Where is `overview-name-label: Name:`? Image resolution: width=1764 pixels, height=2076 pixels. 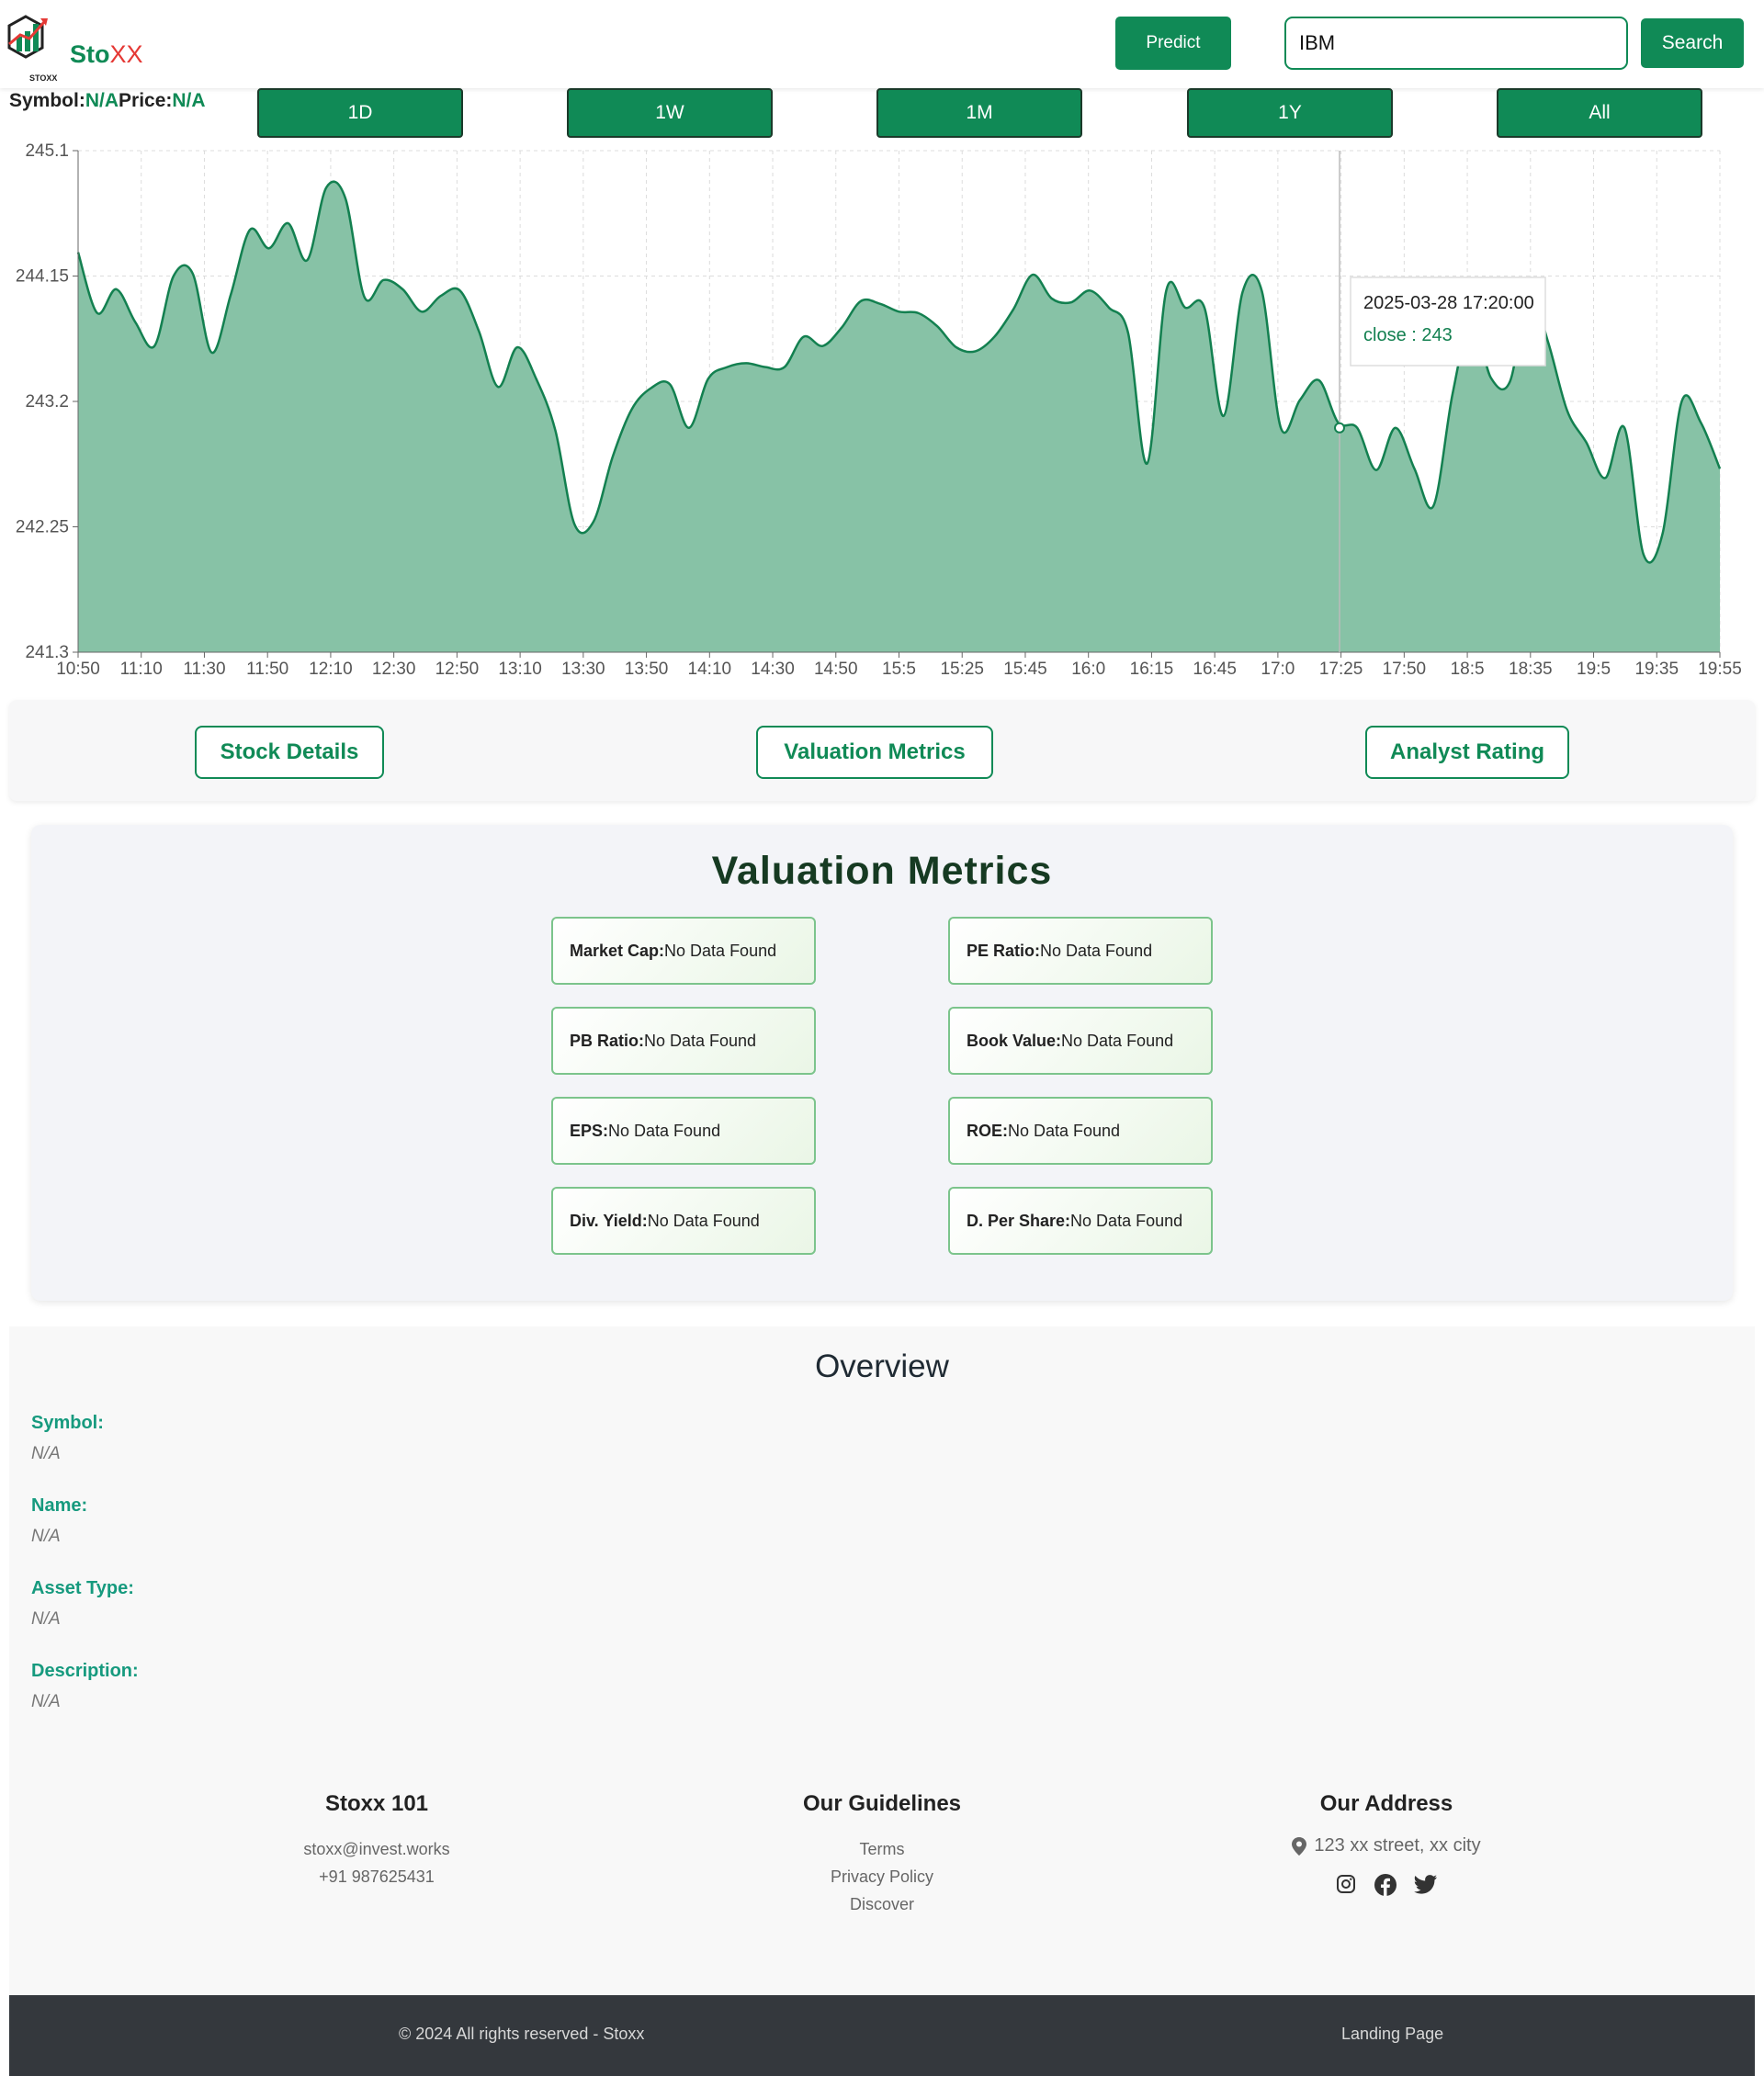 overview-name-label: Name: is located at coordinates (60, 1505).